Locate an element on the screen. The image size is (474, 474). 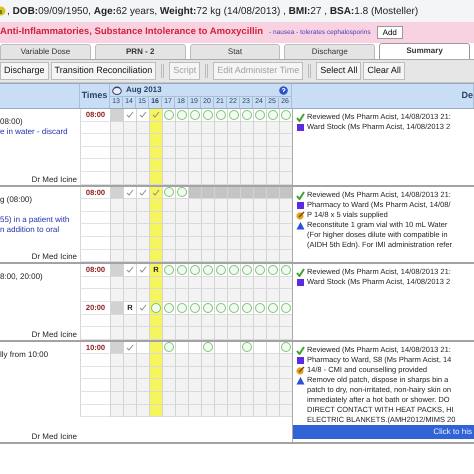
toolbar-button: Transition Reconciliation is located at coordinates (103, 71).